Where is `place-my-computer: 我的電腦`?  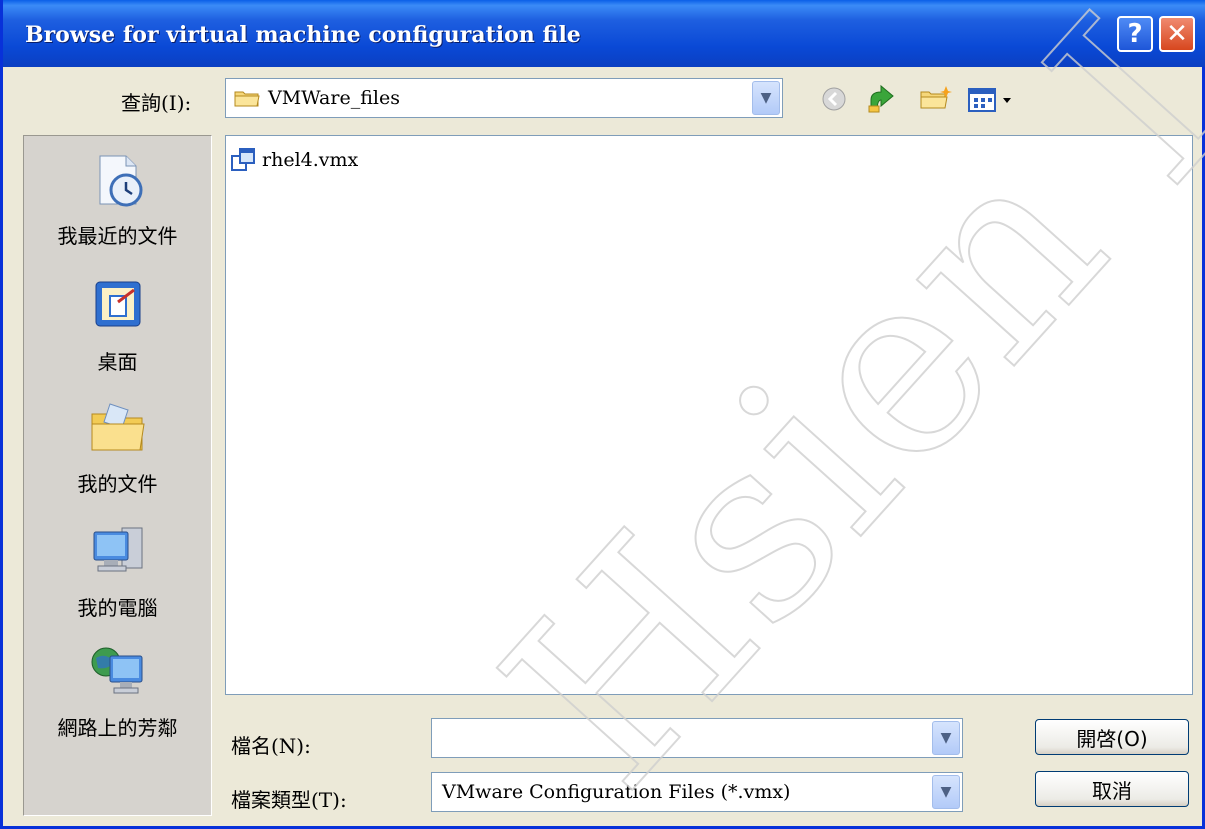 place-my-computer: 我的電腦 is located at coordinates (117, 571).